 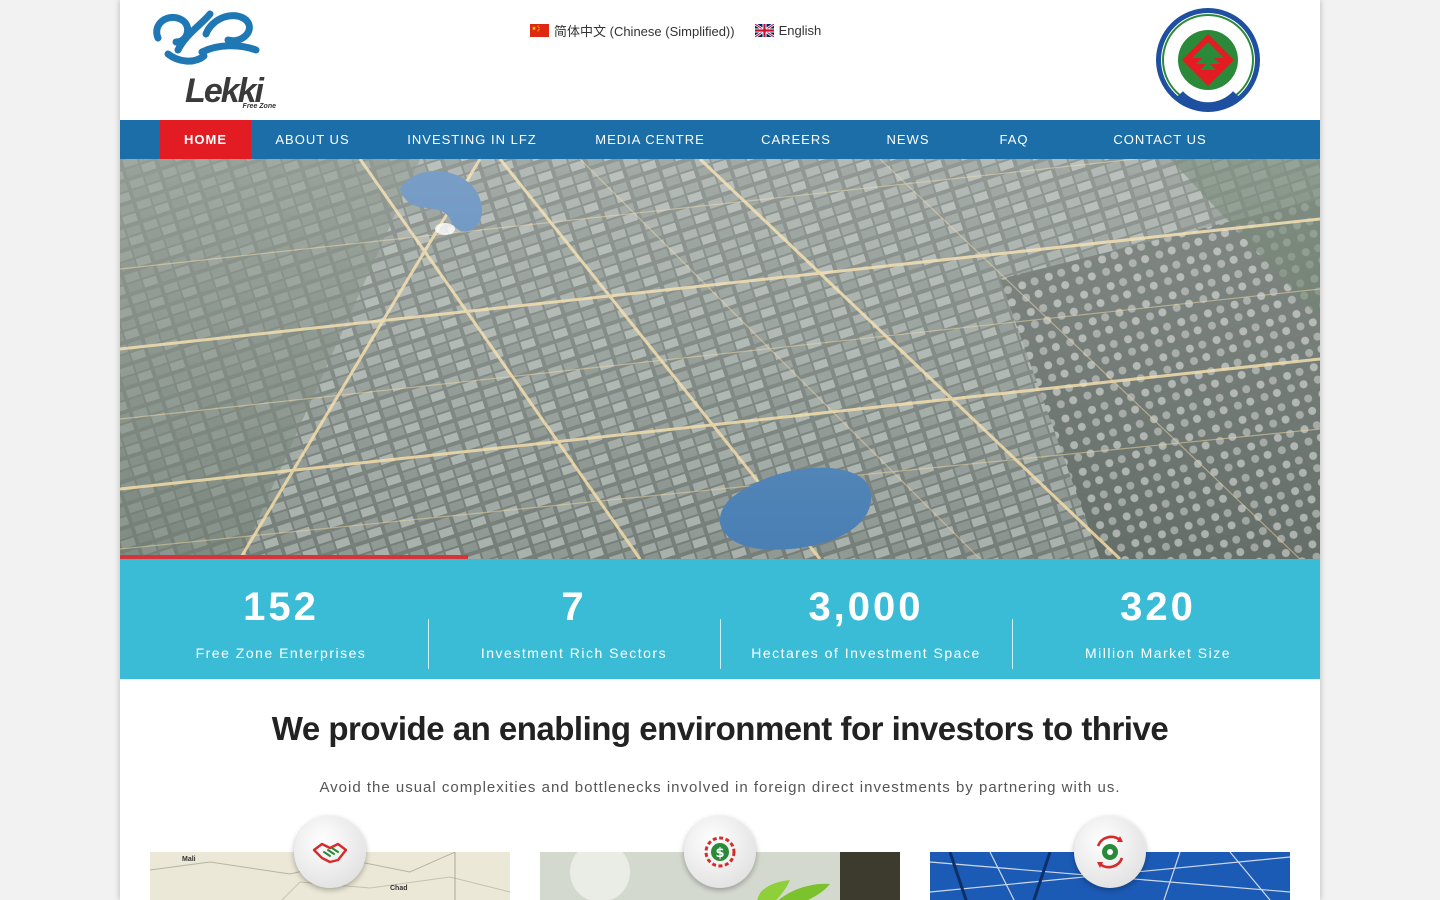 I want to click on stat-hectares: 3,000 Hectares of Investment Space, so click(x=866, y=619).